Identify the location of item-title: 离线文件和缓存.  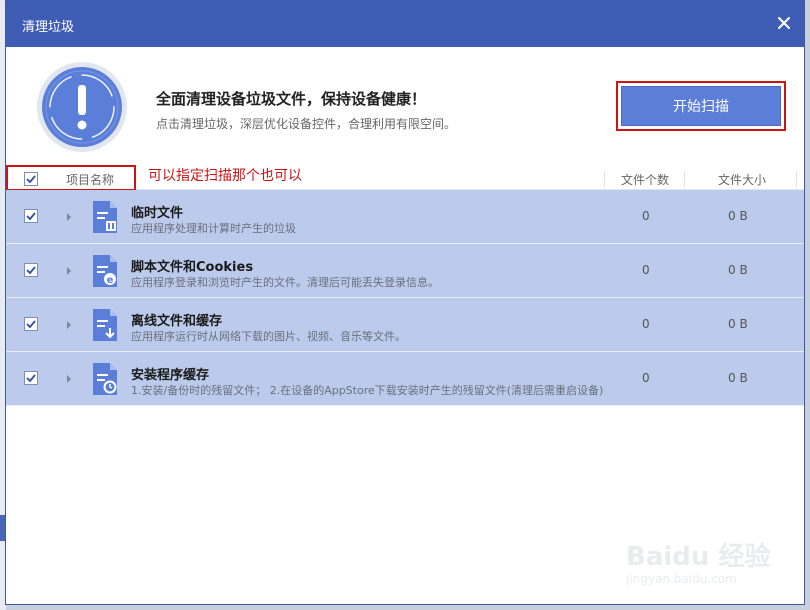
(177, 321).